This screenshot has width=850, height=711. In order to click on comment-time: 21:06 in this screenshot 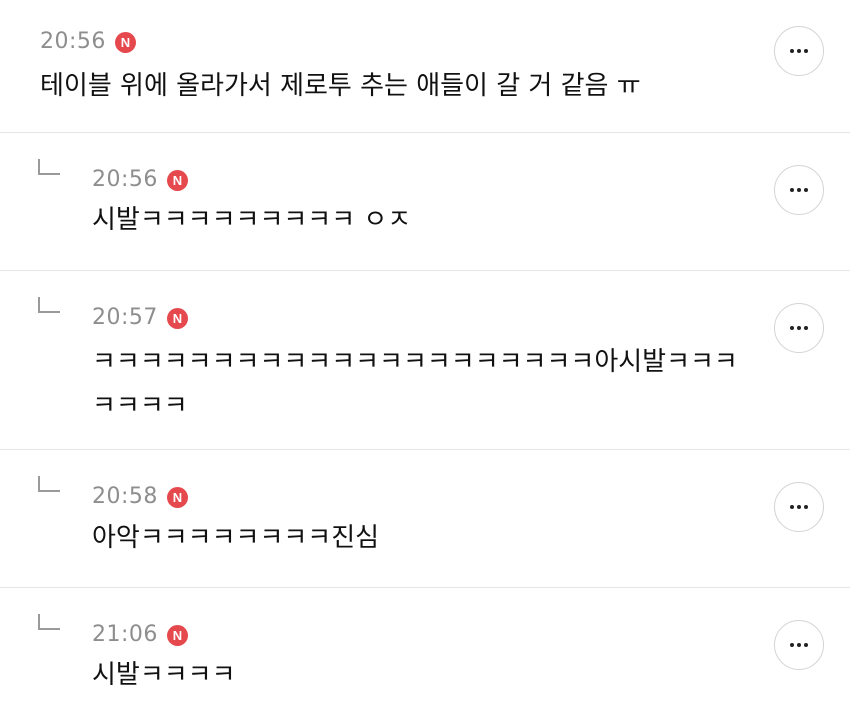, I will do `click(125, 634)`.